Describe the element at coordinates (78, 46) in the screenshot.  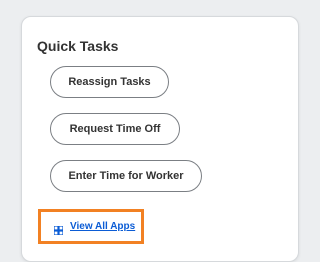
I see `card-title: Quick Tasks` at that location.